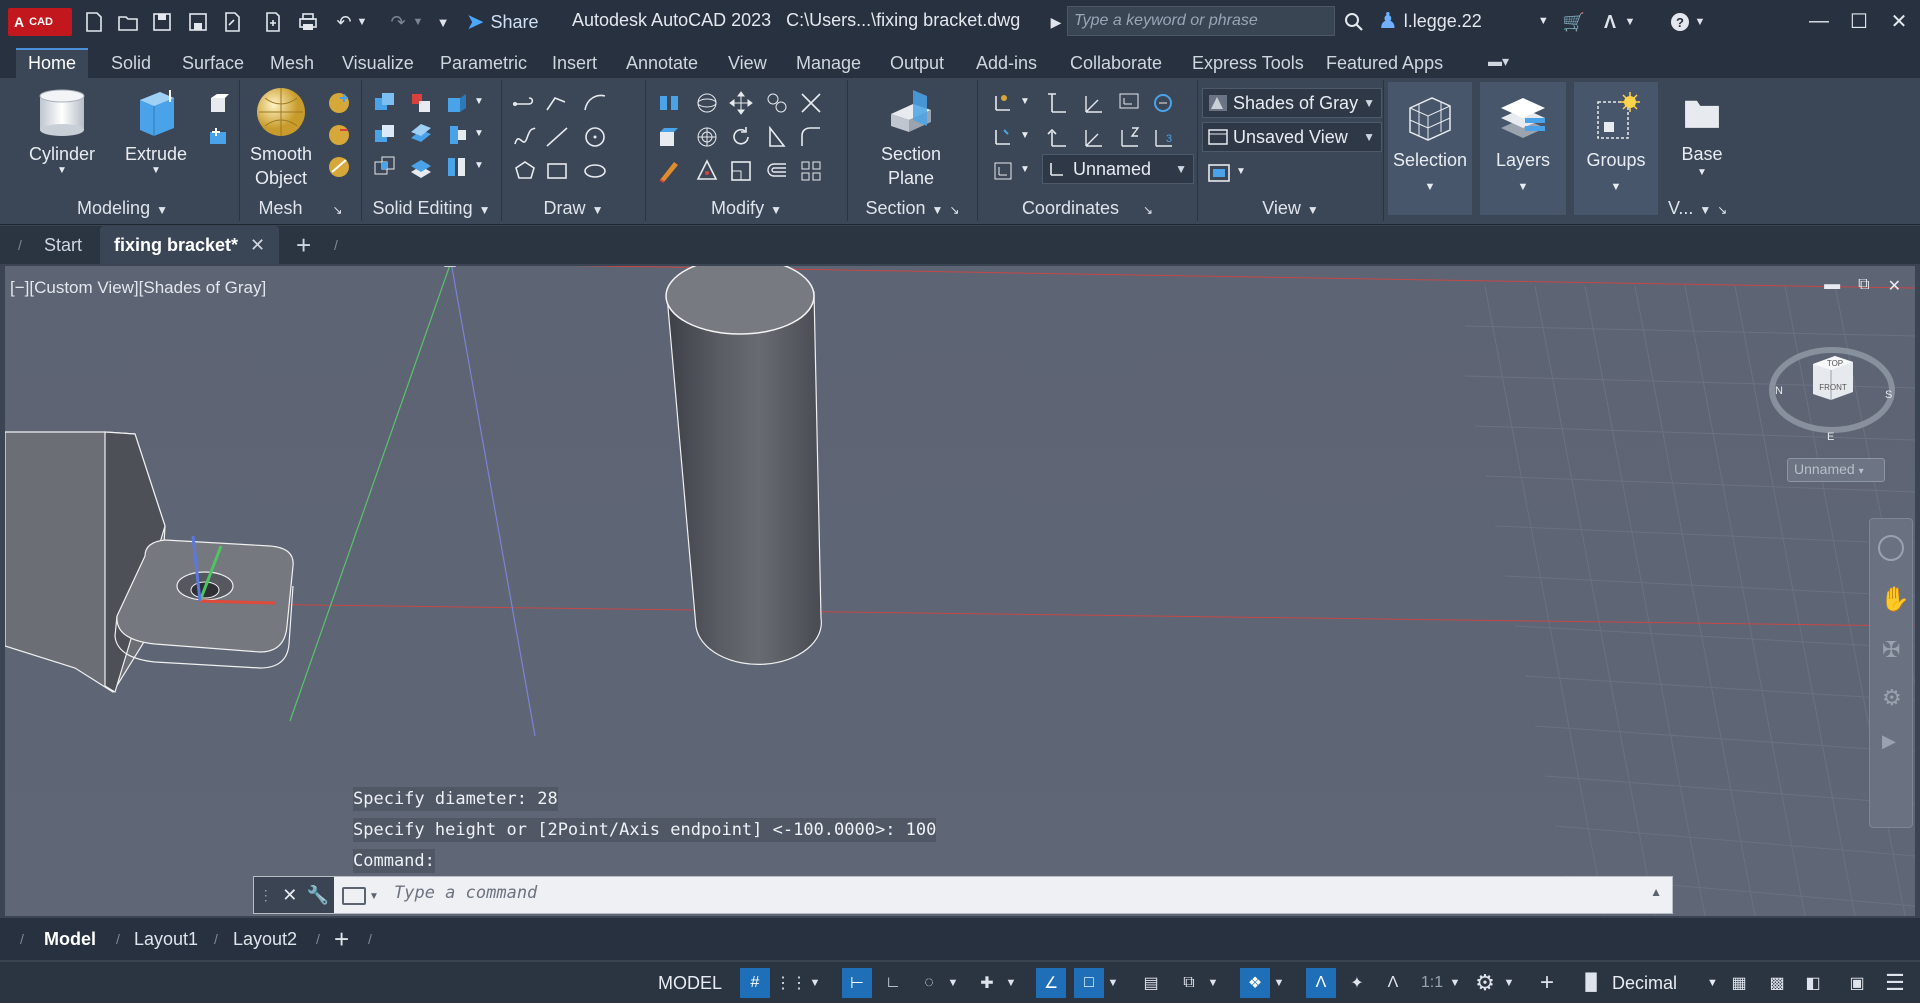  I want to click on array-3d-icon, so click(707, 137).